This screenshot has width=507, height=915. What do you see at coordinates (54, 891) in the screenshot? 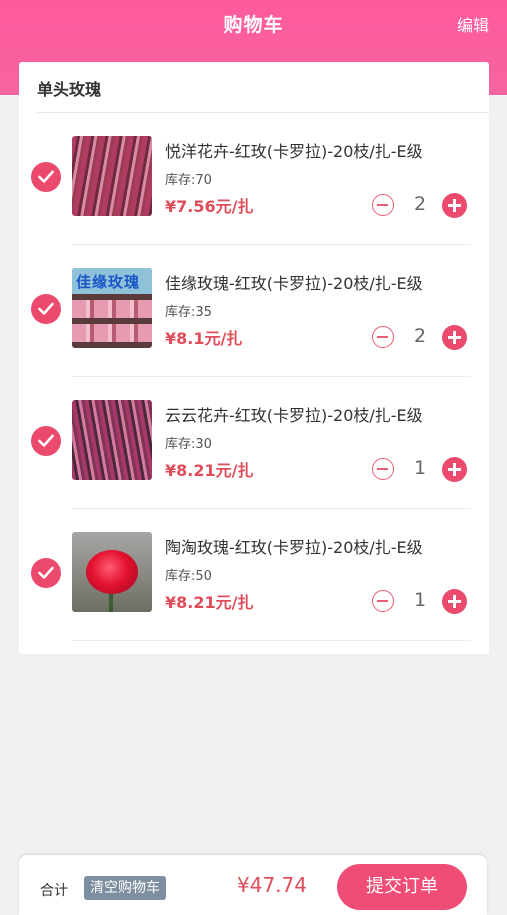
I see `total-label: 合计` at bounding box center [54, 891].